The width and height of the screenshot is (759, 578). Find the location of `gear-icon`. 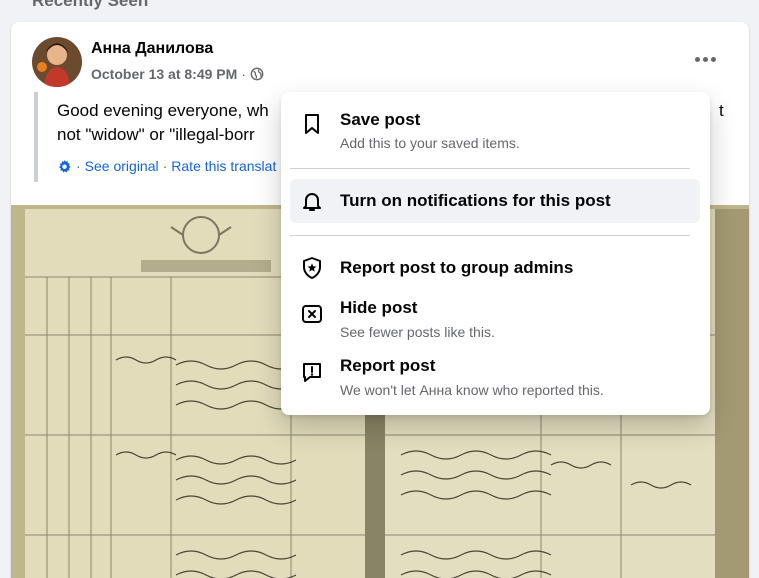

gear-icon is located at coordinates (64, 166).